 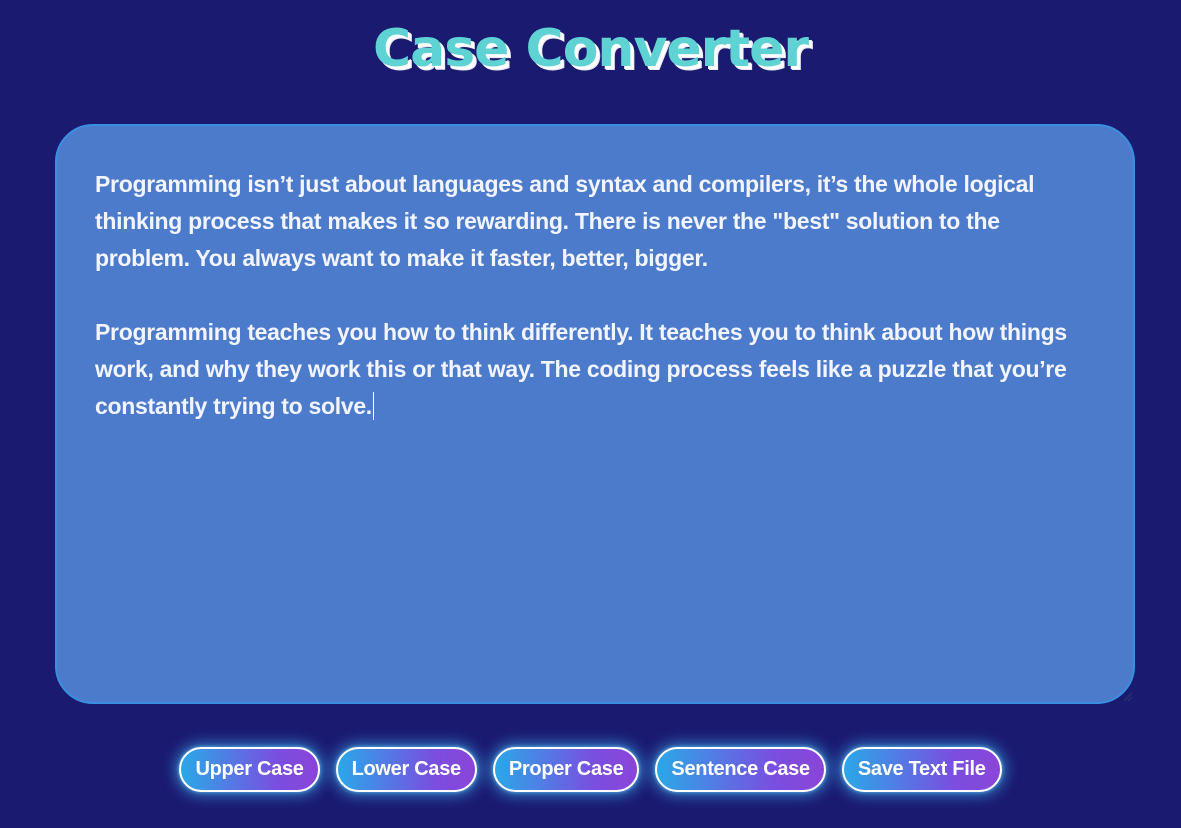 I want to click on save-text-file-button: Save Text File, so click(x=921, y=769).